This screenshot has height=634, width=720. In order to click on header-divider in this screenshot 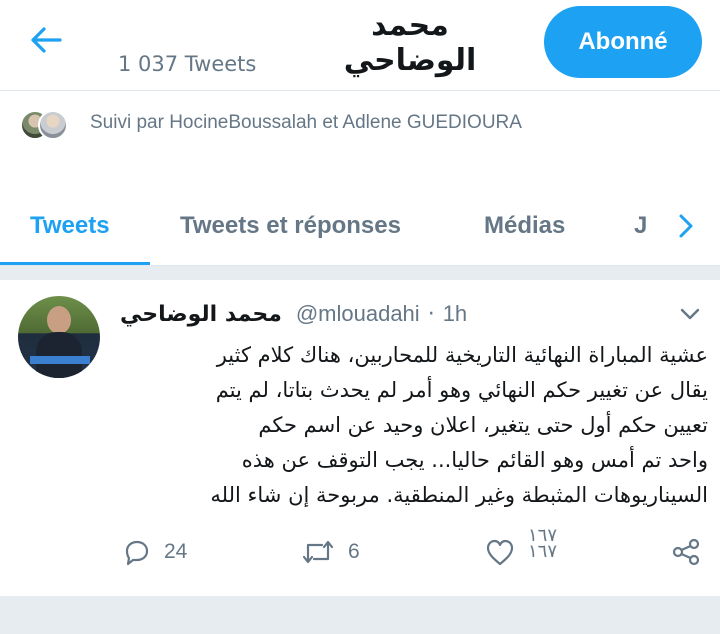, I will do `click(360, 90)`.